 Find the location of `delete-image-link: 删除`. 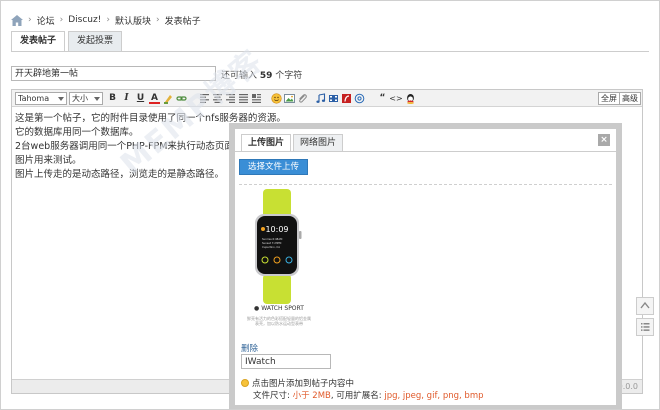

delete-image-link: 删除 is located at coordinates (249, 348).